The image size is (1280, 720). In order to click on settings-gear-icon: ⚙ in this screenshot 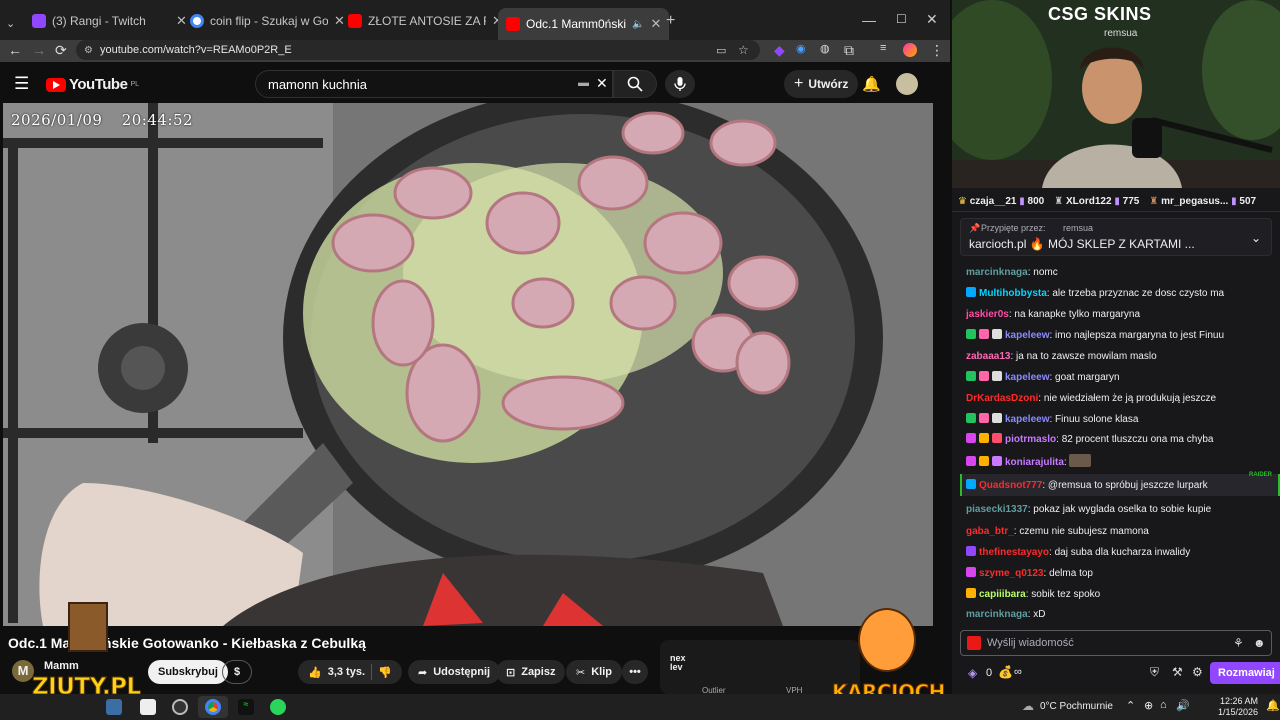, I will do `click(1197, 672)`.